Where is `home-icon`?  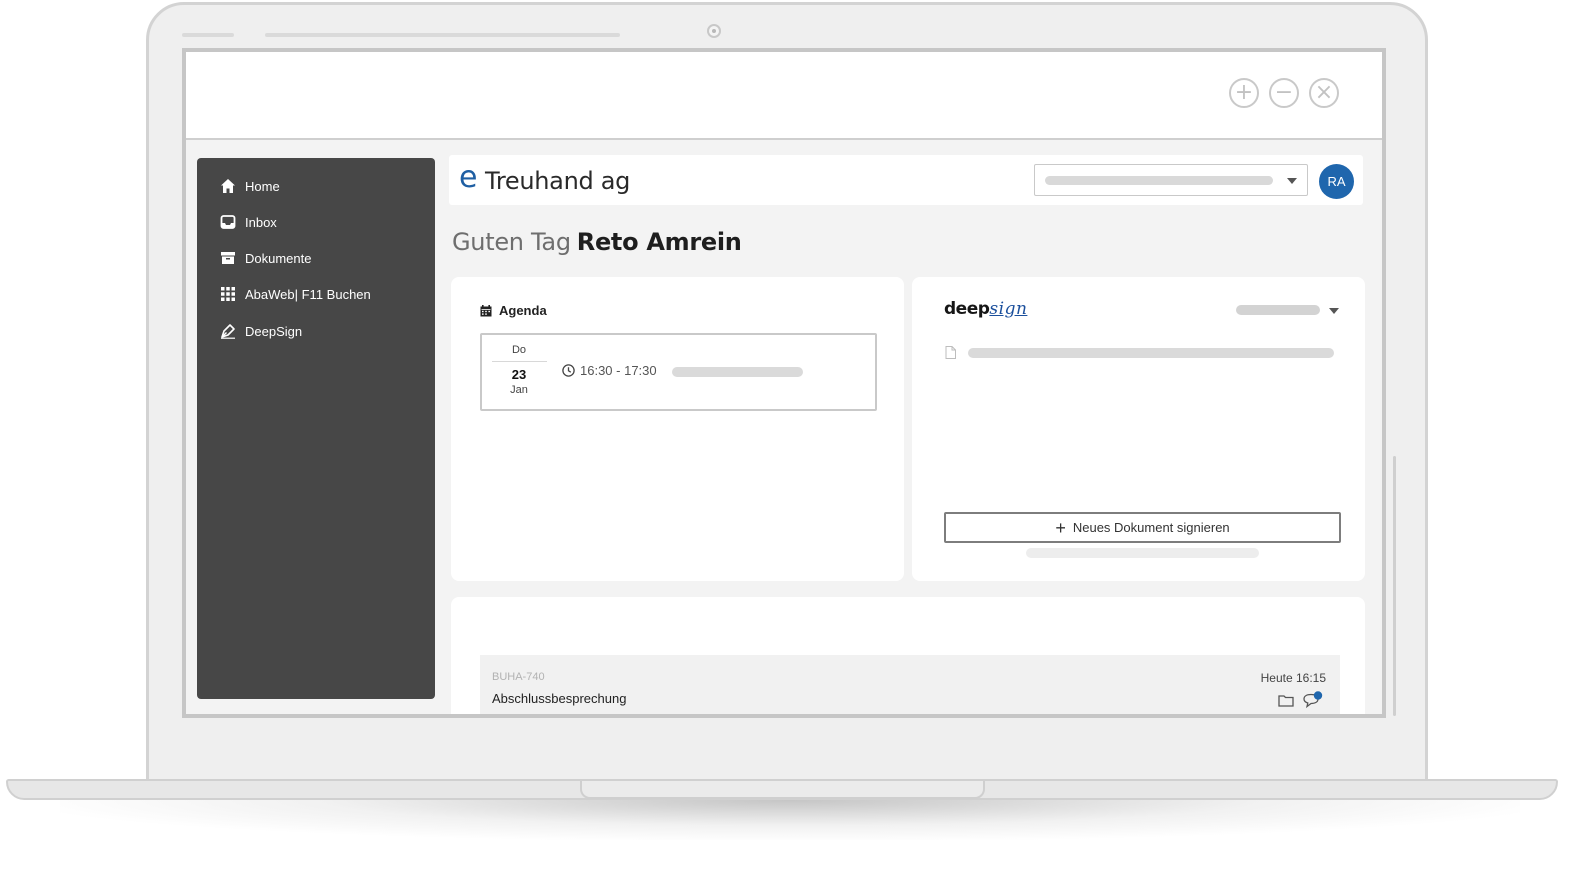 home-icon is located at coordinates (228, 186).